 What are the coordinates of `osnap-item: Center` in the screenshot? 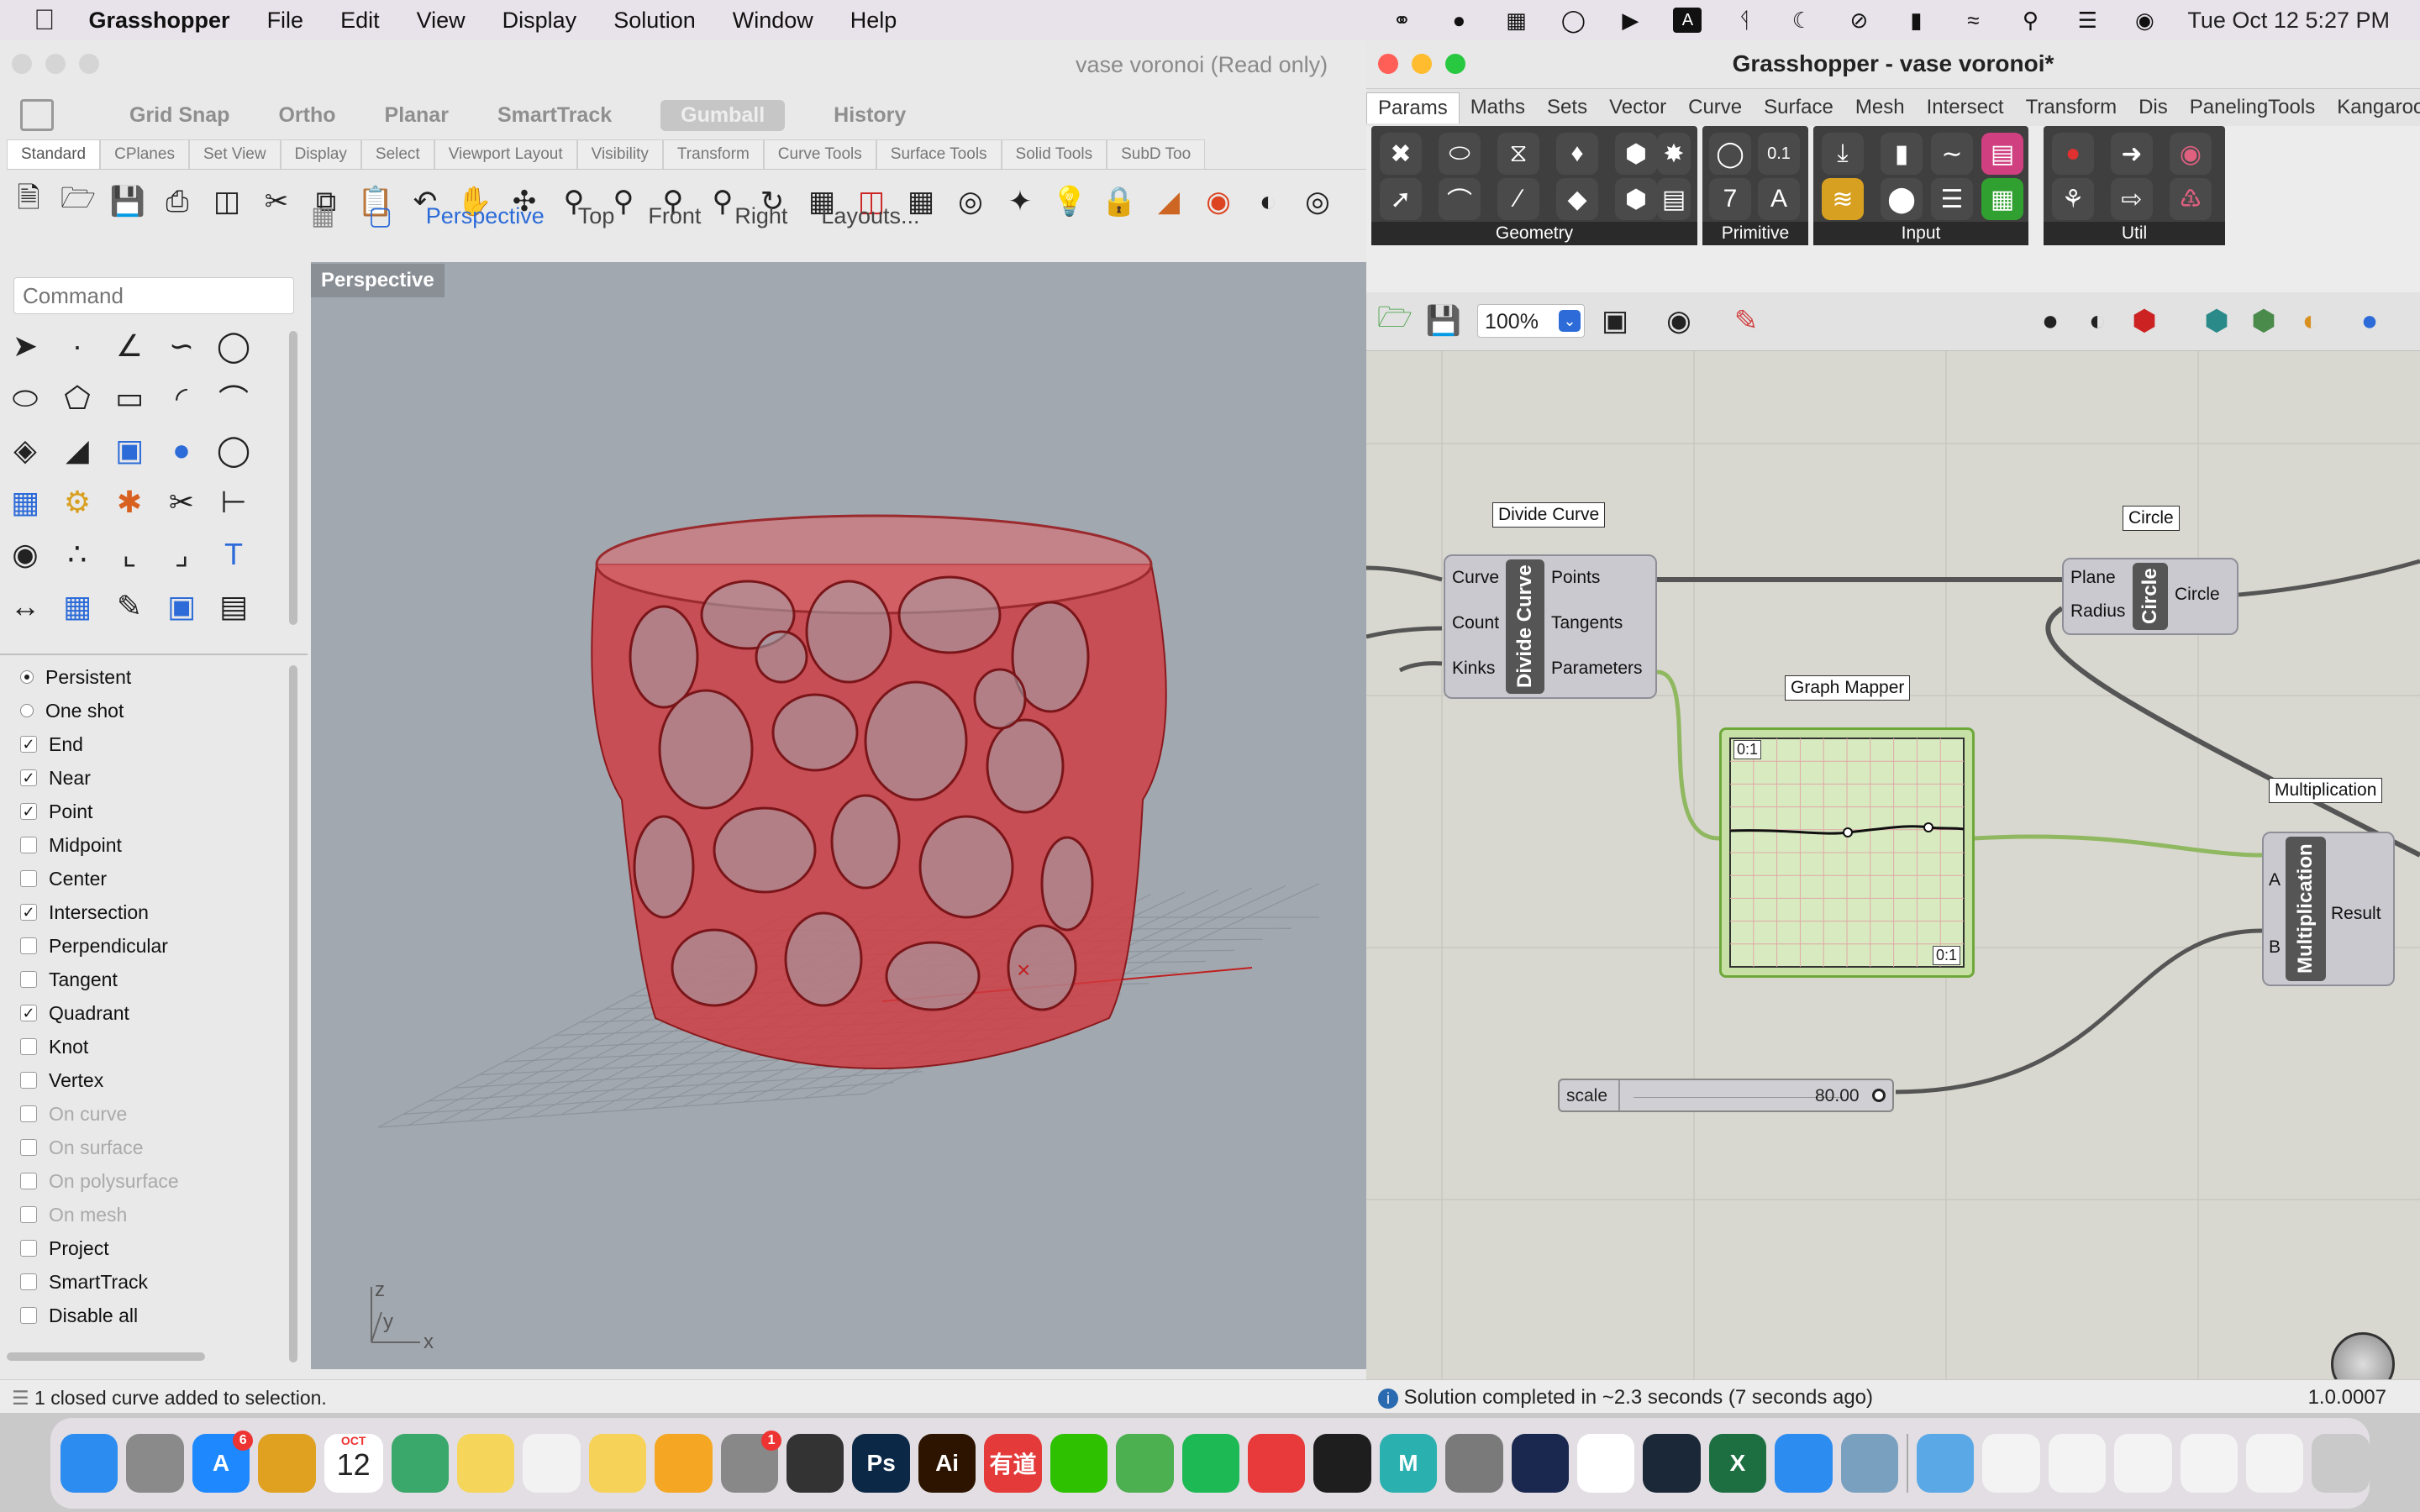 It's located at (154, 878).